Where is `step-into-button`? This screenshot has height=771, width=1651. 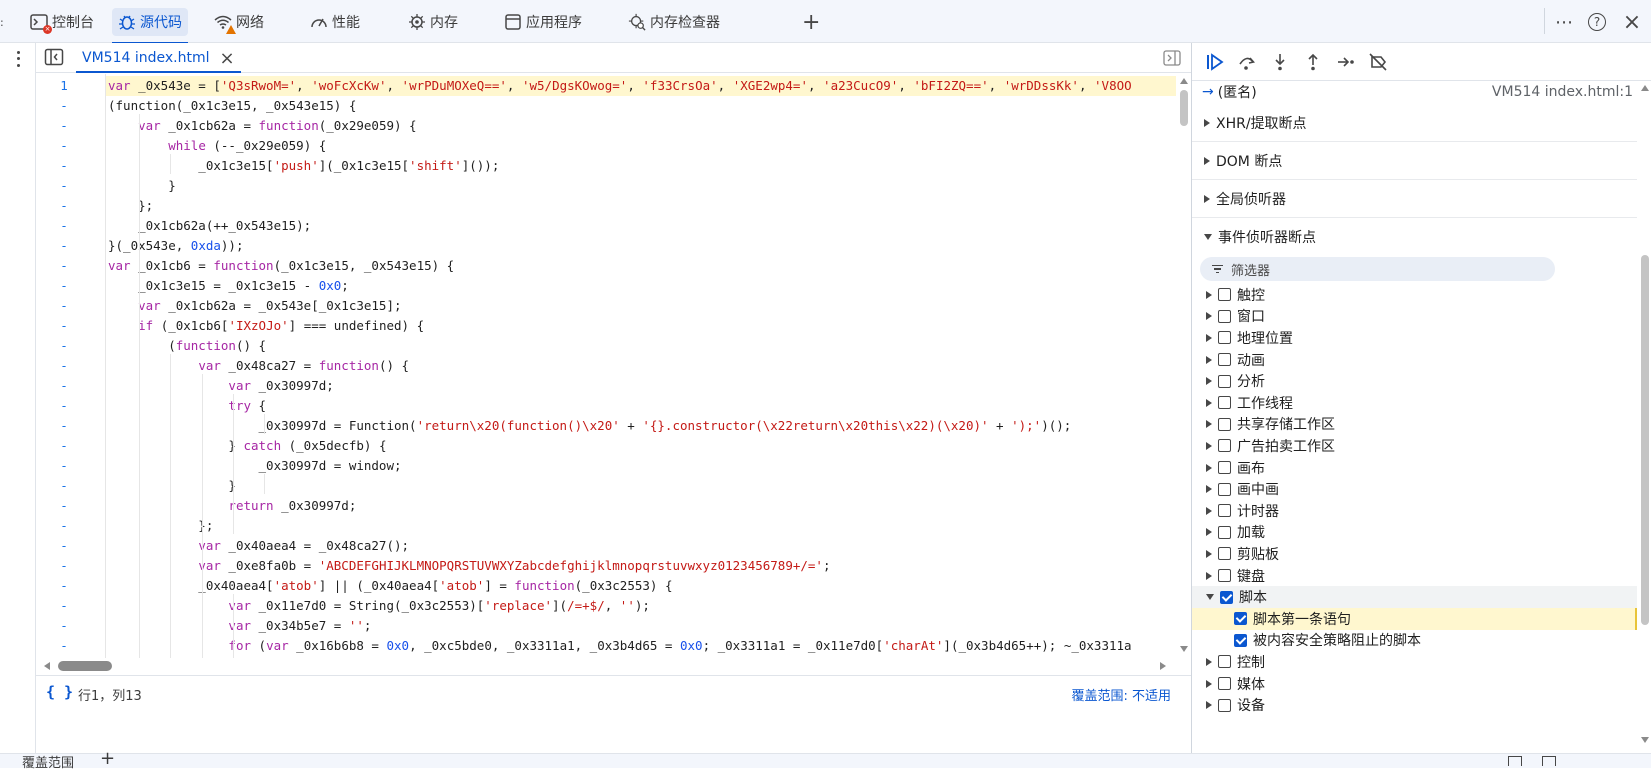
step-into-button is located at coordinates (1280, 62).